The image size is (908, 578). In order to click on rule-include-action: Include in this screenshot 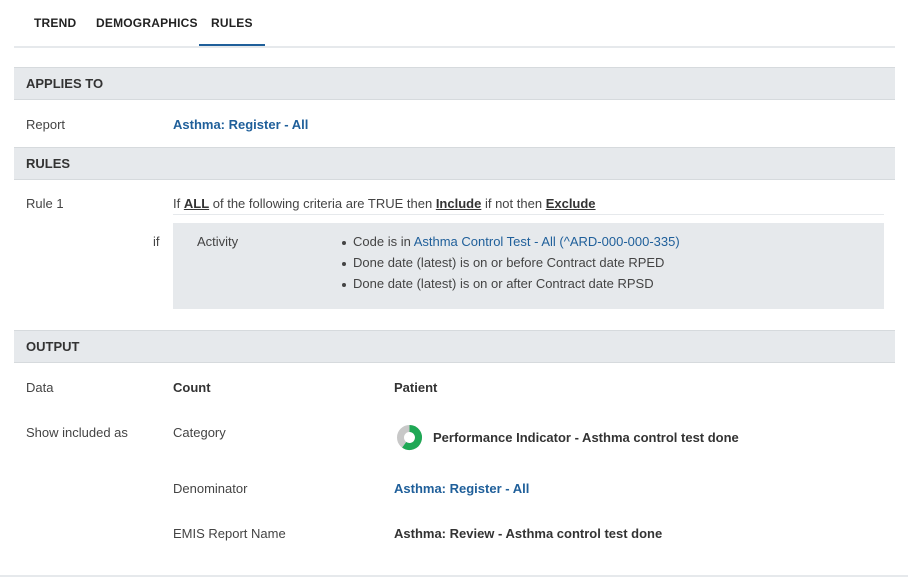, I will do `click(458, 203)`.